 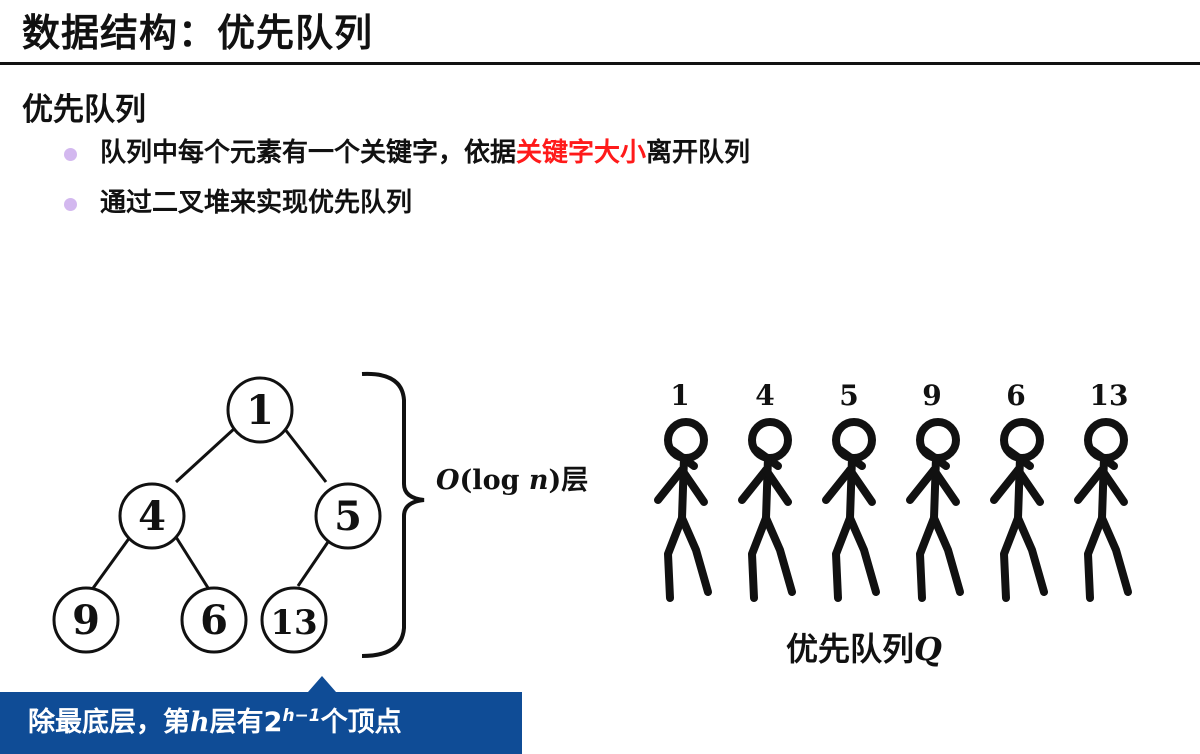 I want to click on callout-text-after: 个顶点, so click(x=361, y=722).